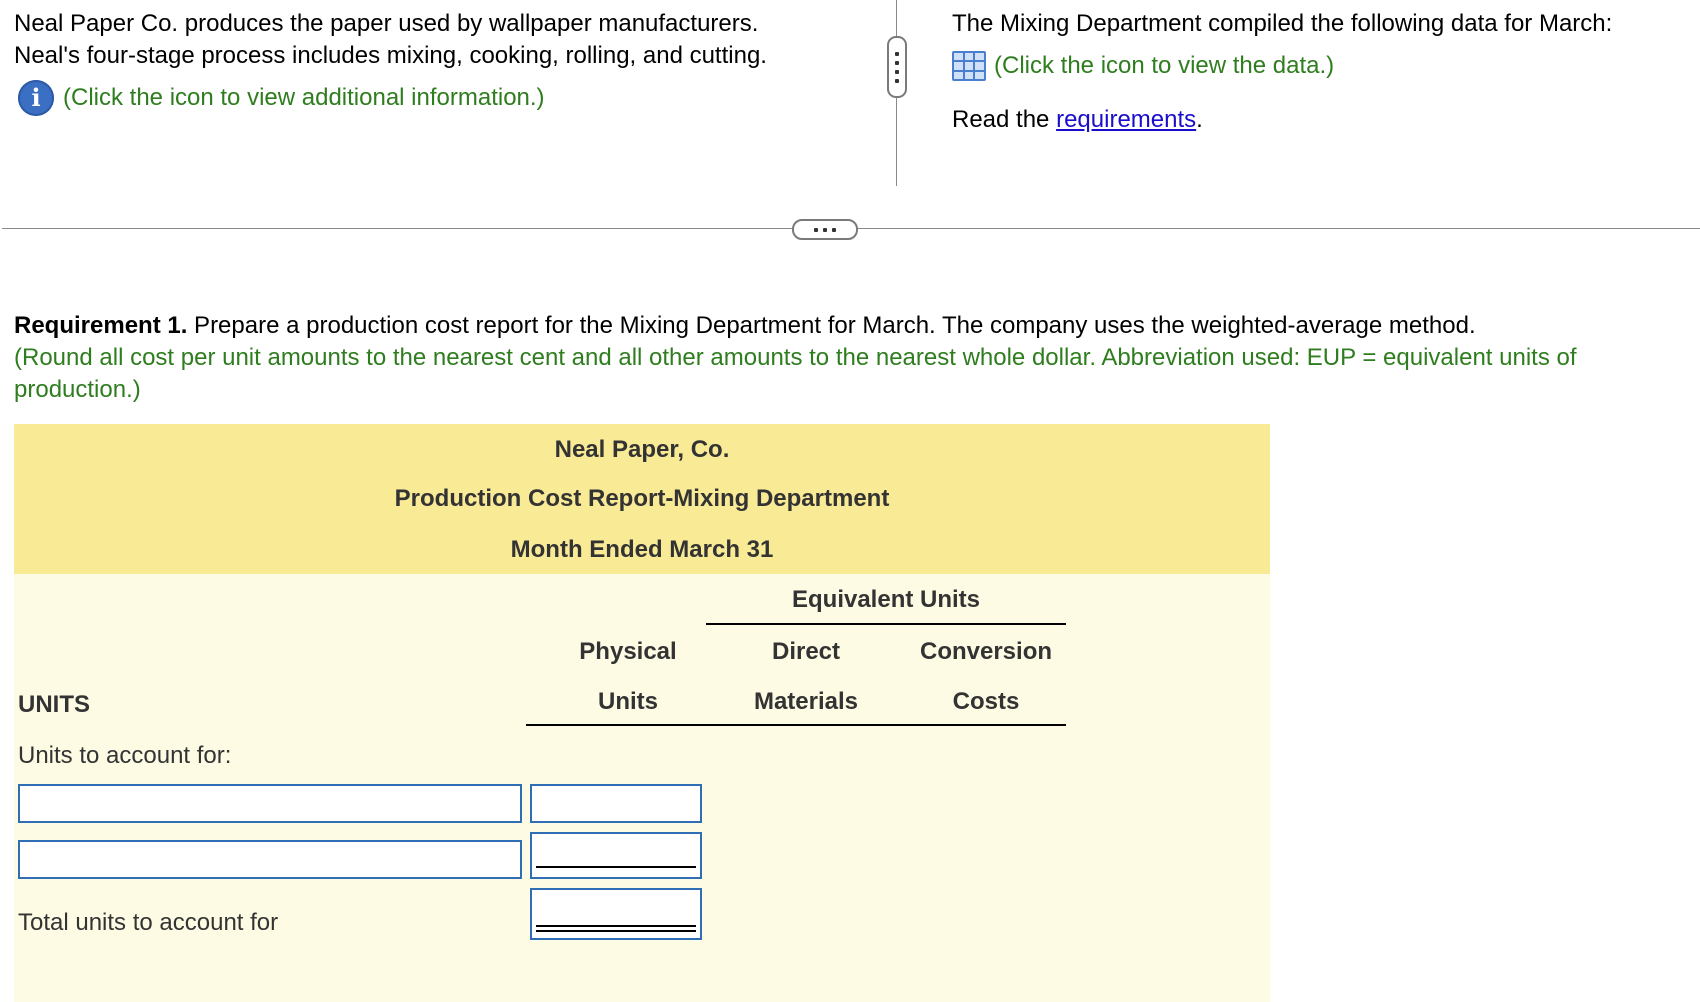 This screenshot has width=1700, height=1002. Describe the element at coordinates (986, 701) in the screenshot. I see `col-conversion-costs-line2: Costs` at that location.